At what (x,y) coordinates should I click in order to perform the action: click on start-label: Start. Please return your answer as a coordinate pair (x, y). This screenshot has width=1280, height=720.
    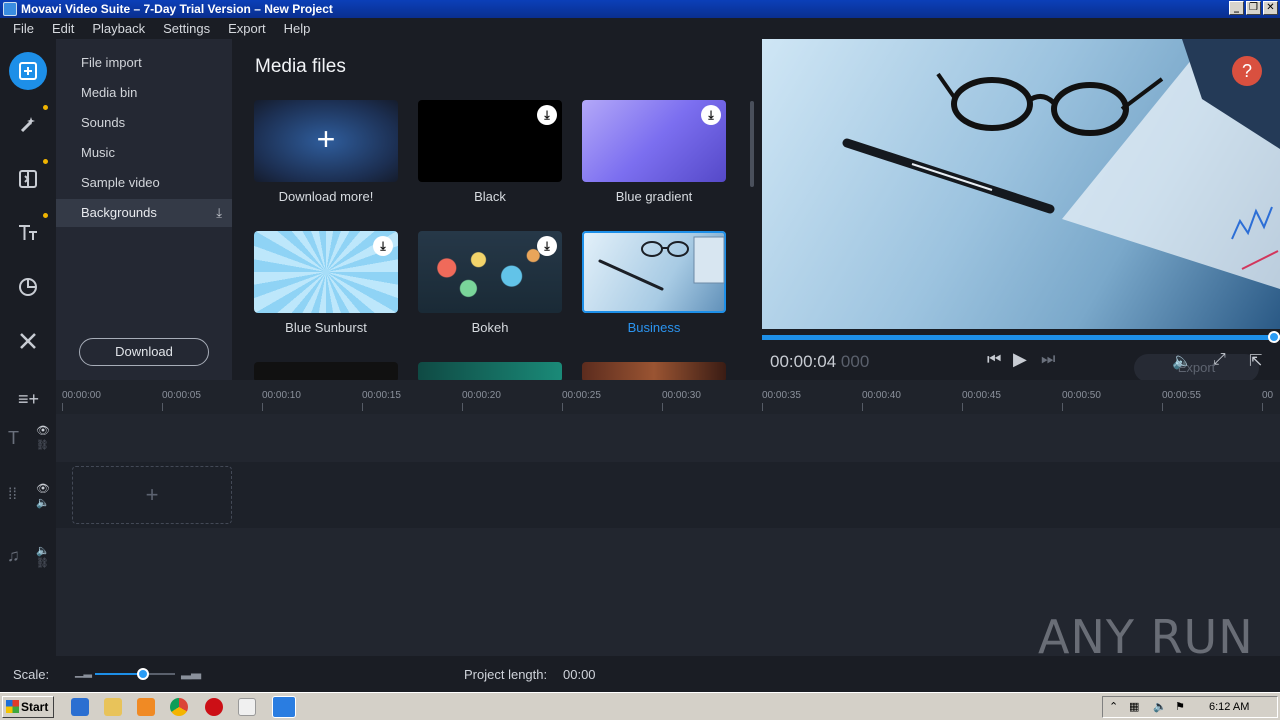
    Looking at the image, I should click on (35, 707).